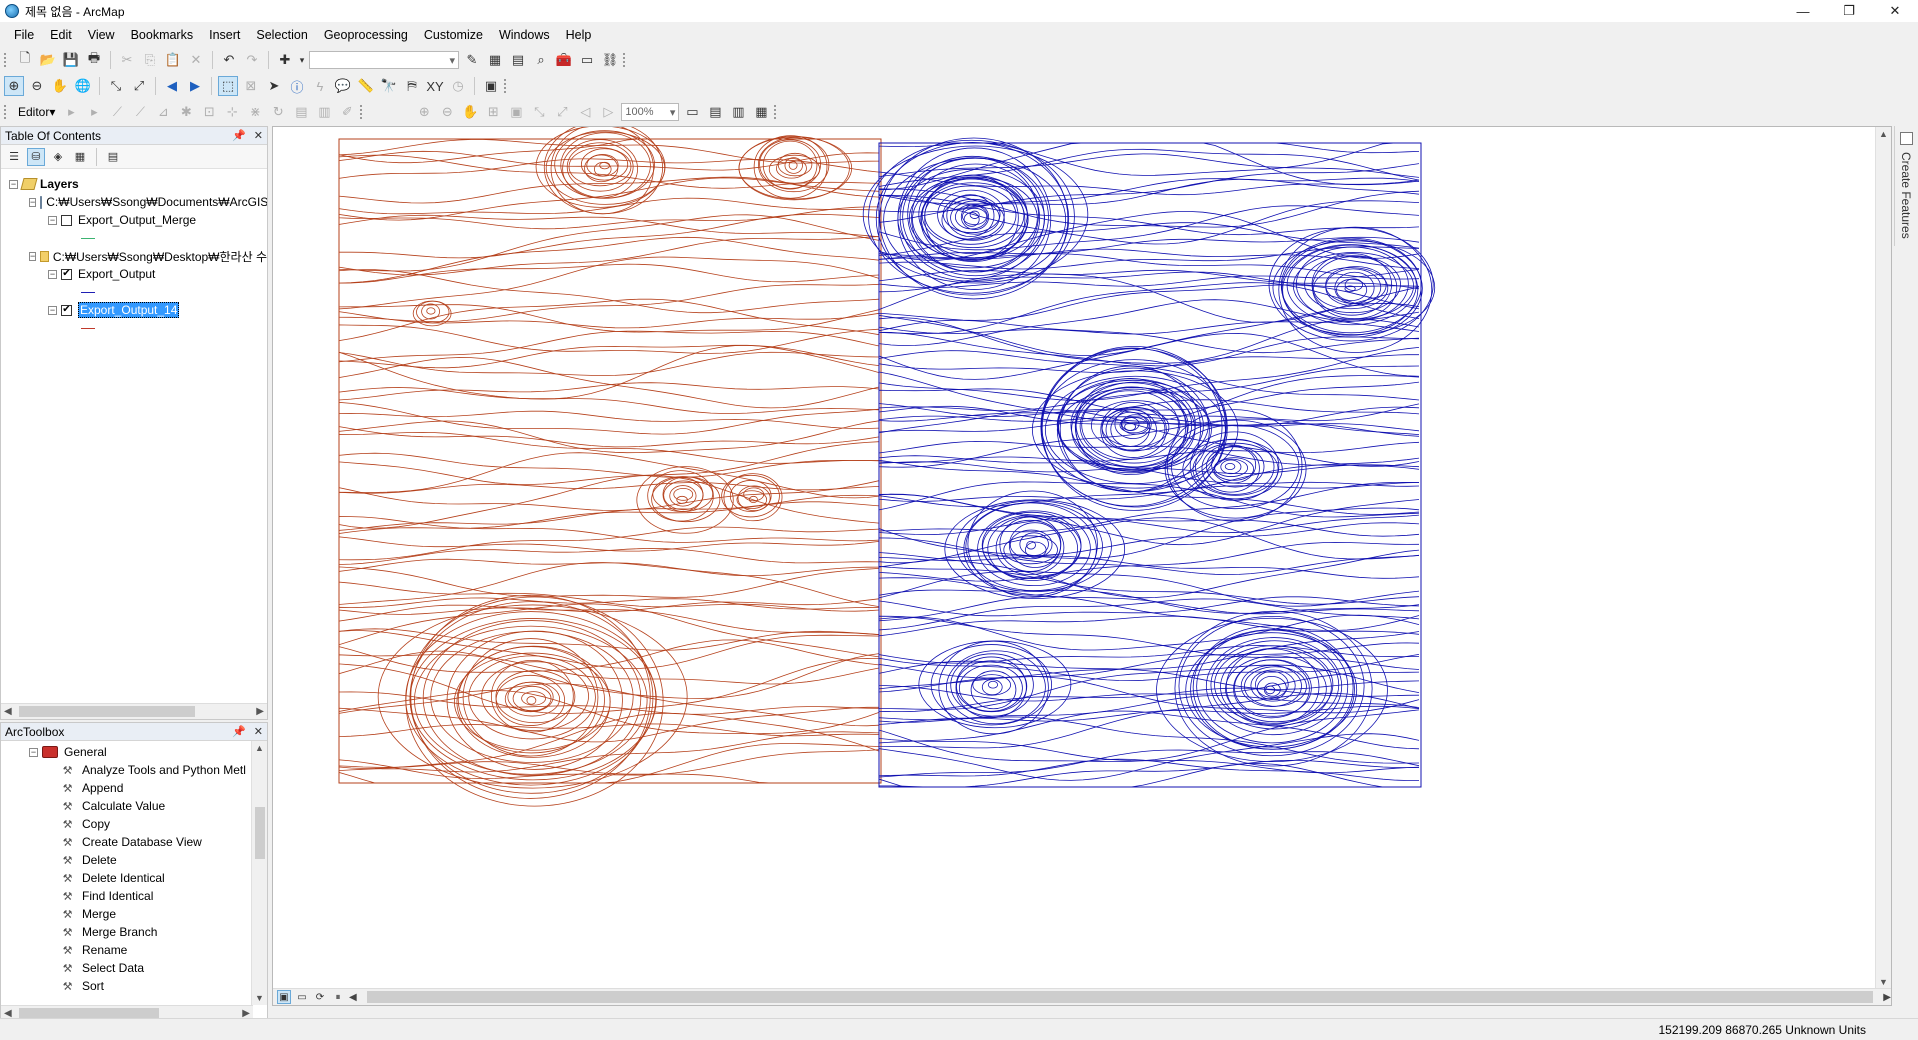 This screenshot has height=1040, width=1918. Describe the element at coordinates (255, 112) in the screenshot. I see `split-icon: ⋇` at that location.